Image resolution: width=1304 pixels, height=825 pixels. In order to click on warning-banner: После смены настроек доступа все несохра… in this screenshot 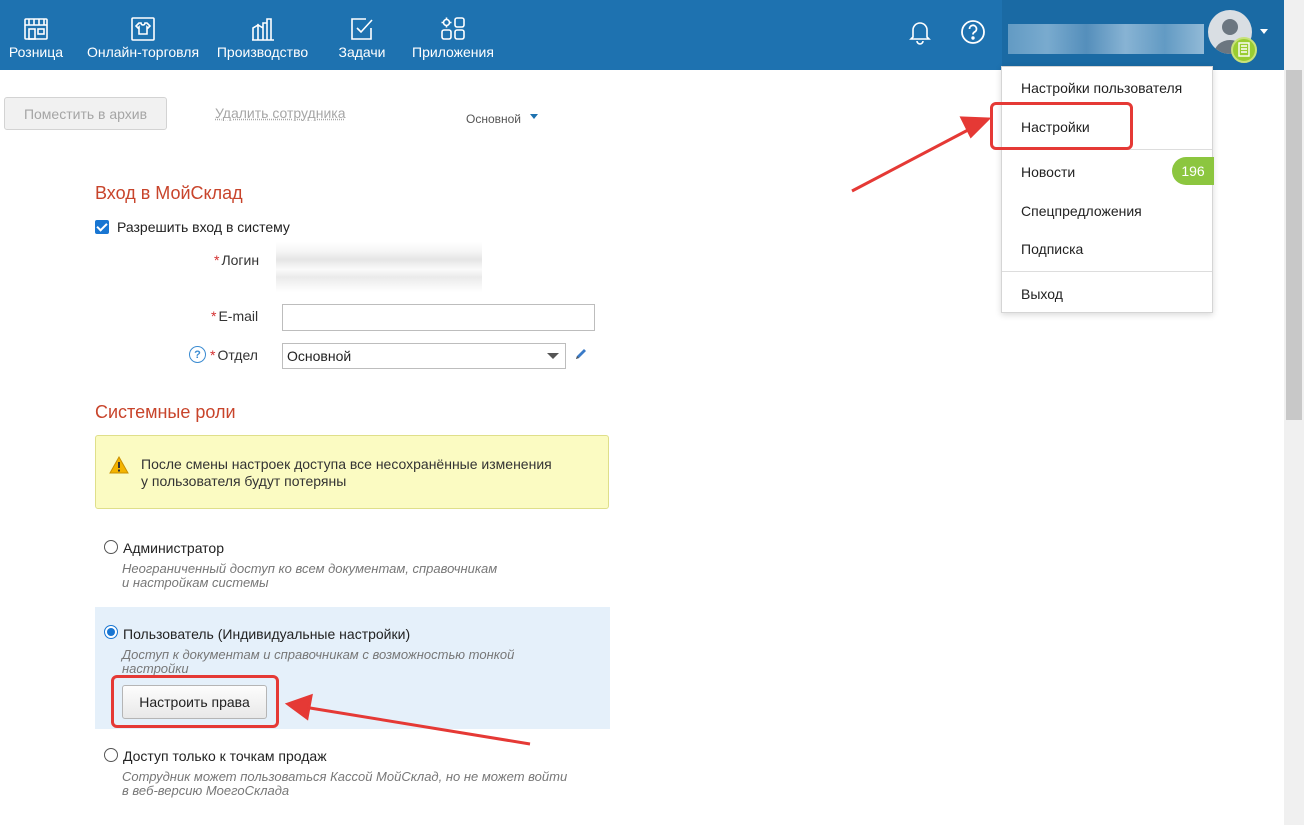, I will do `click(352, 472)`.